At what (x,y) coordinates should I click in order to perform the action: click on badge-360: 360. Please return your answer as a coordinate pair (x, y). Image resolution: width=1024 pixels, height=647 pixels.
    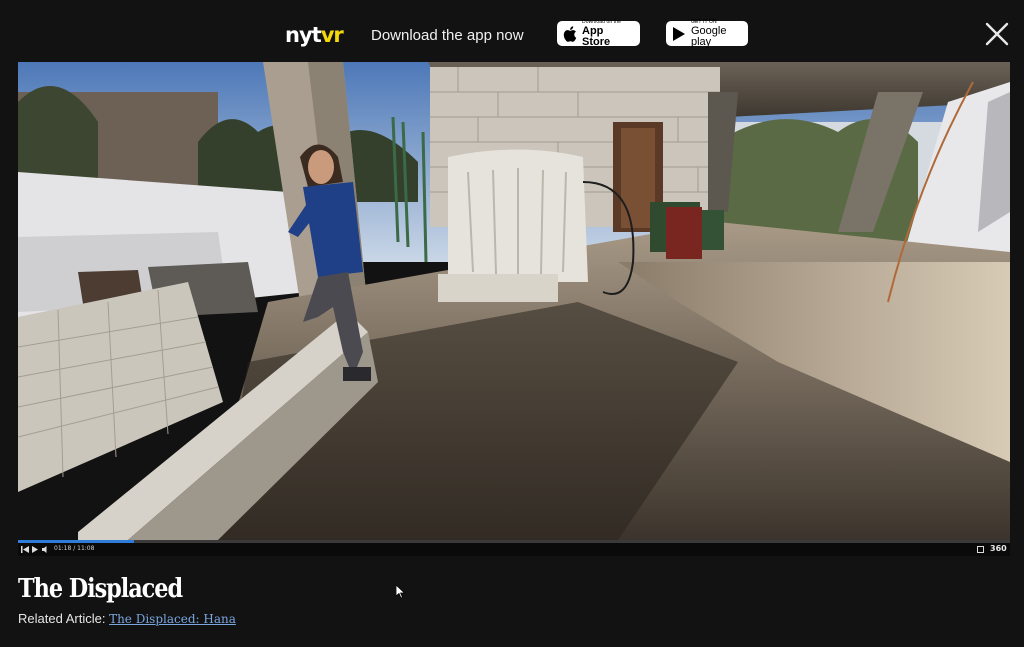
    Looking at the image, I should click on (998, 548).